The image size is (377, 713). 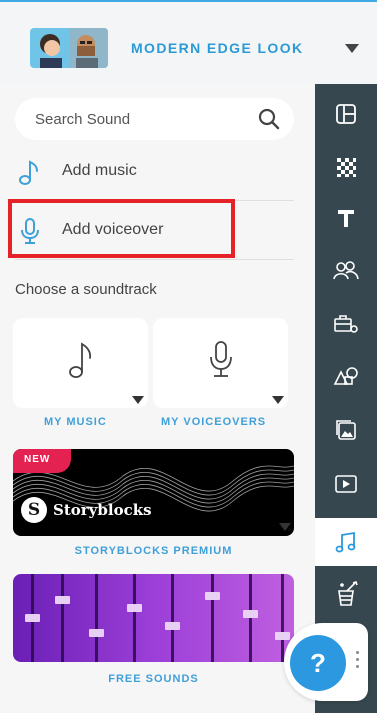 What do you see at coordinates (318, 663) in the screenshot?
I see `help-icon: ?` at bounding box center [318, 663].